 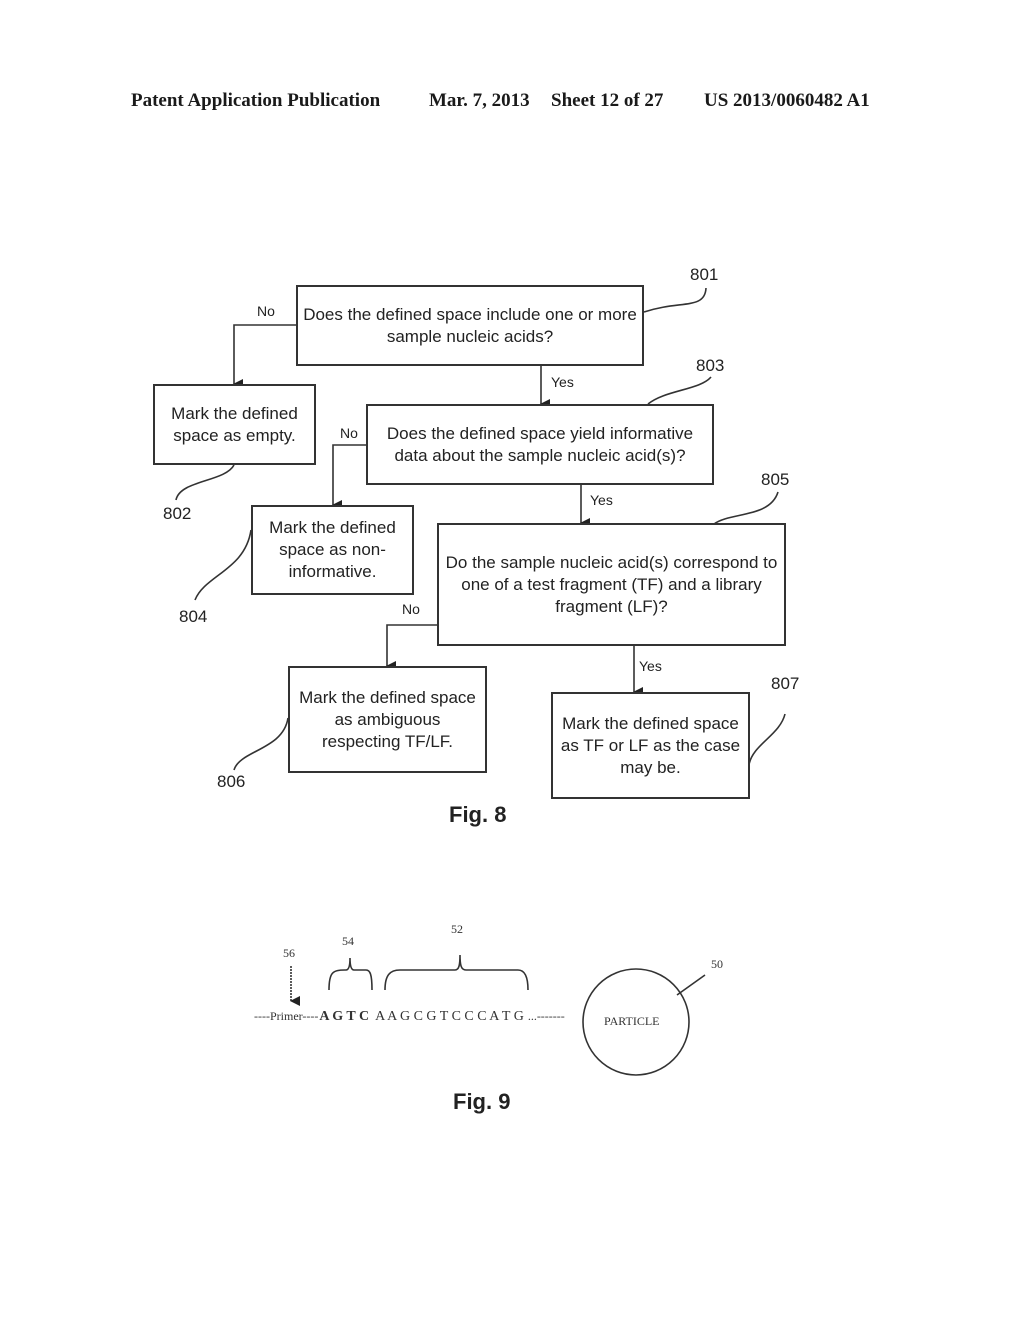 I want to click on edge-label-801-yes: Yes, so click(x=562, y=382).